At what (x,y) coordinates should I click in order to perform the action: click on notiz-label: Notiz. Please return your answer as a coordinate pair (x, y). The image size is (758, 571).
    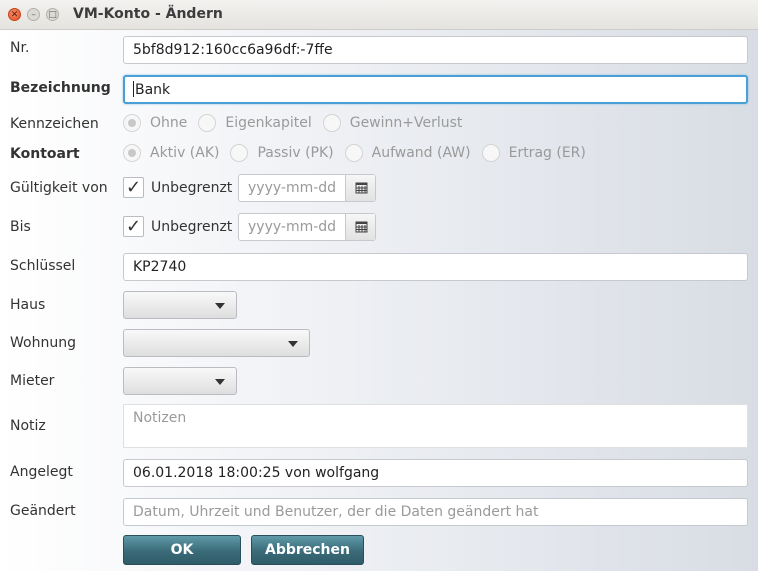
    Looking at the image, I should click on (28, 426).